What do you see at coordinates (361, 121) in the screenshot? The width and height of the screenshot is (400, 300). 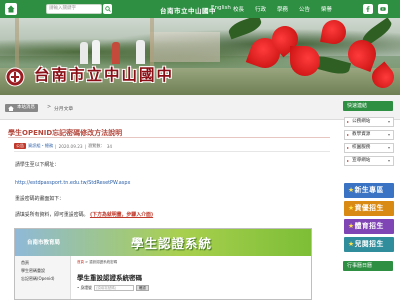 I see `sidebar-link-label: 公務網站` at bounding box center [361, 121].